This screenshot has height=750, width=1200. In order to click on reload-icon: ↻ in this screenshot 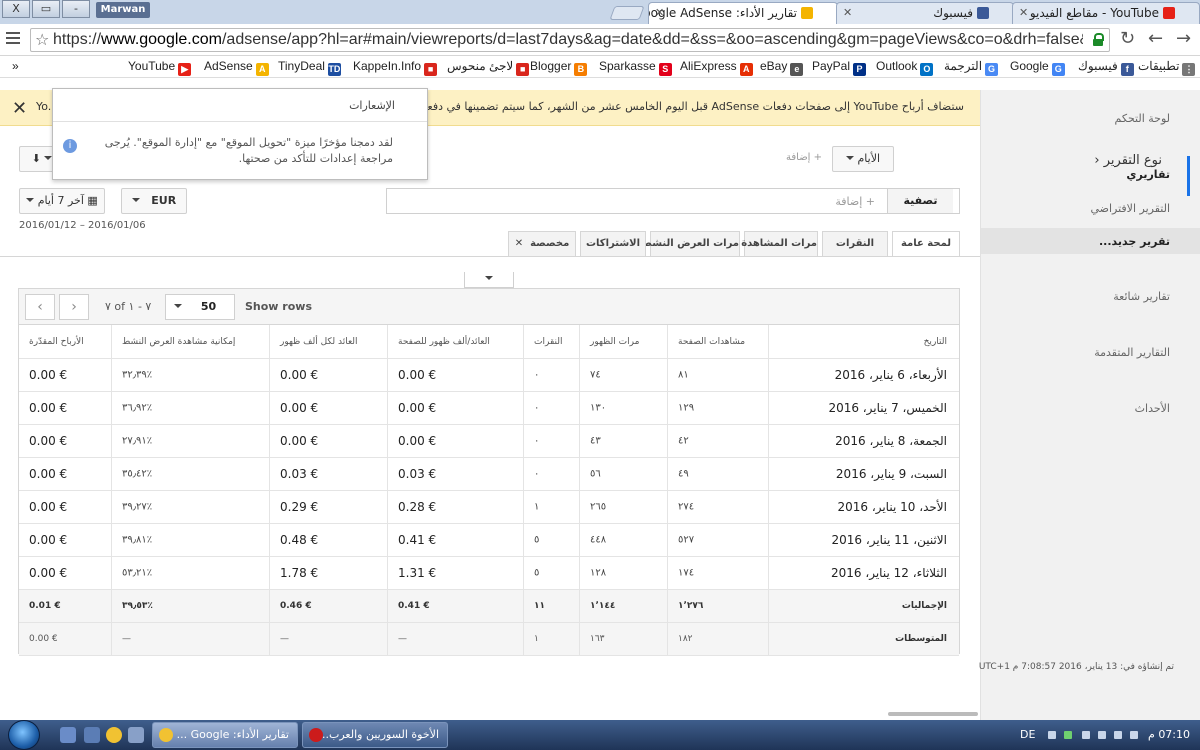, I will do `click(1127, 38)`.